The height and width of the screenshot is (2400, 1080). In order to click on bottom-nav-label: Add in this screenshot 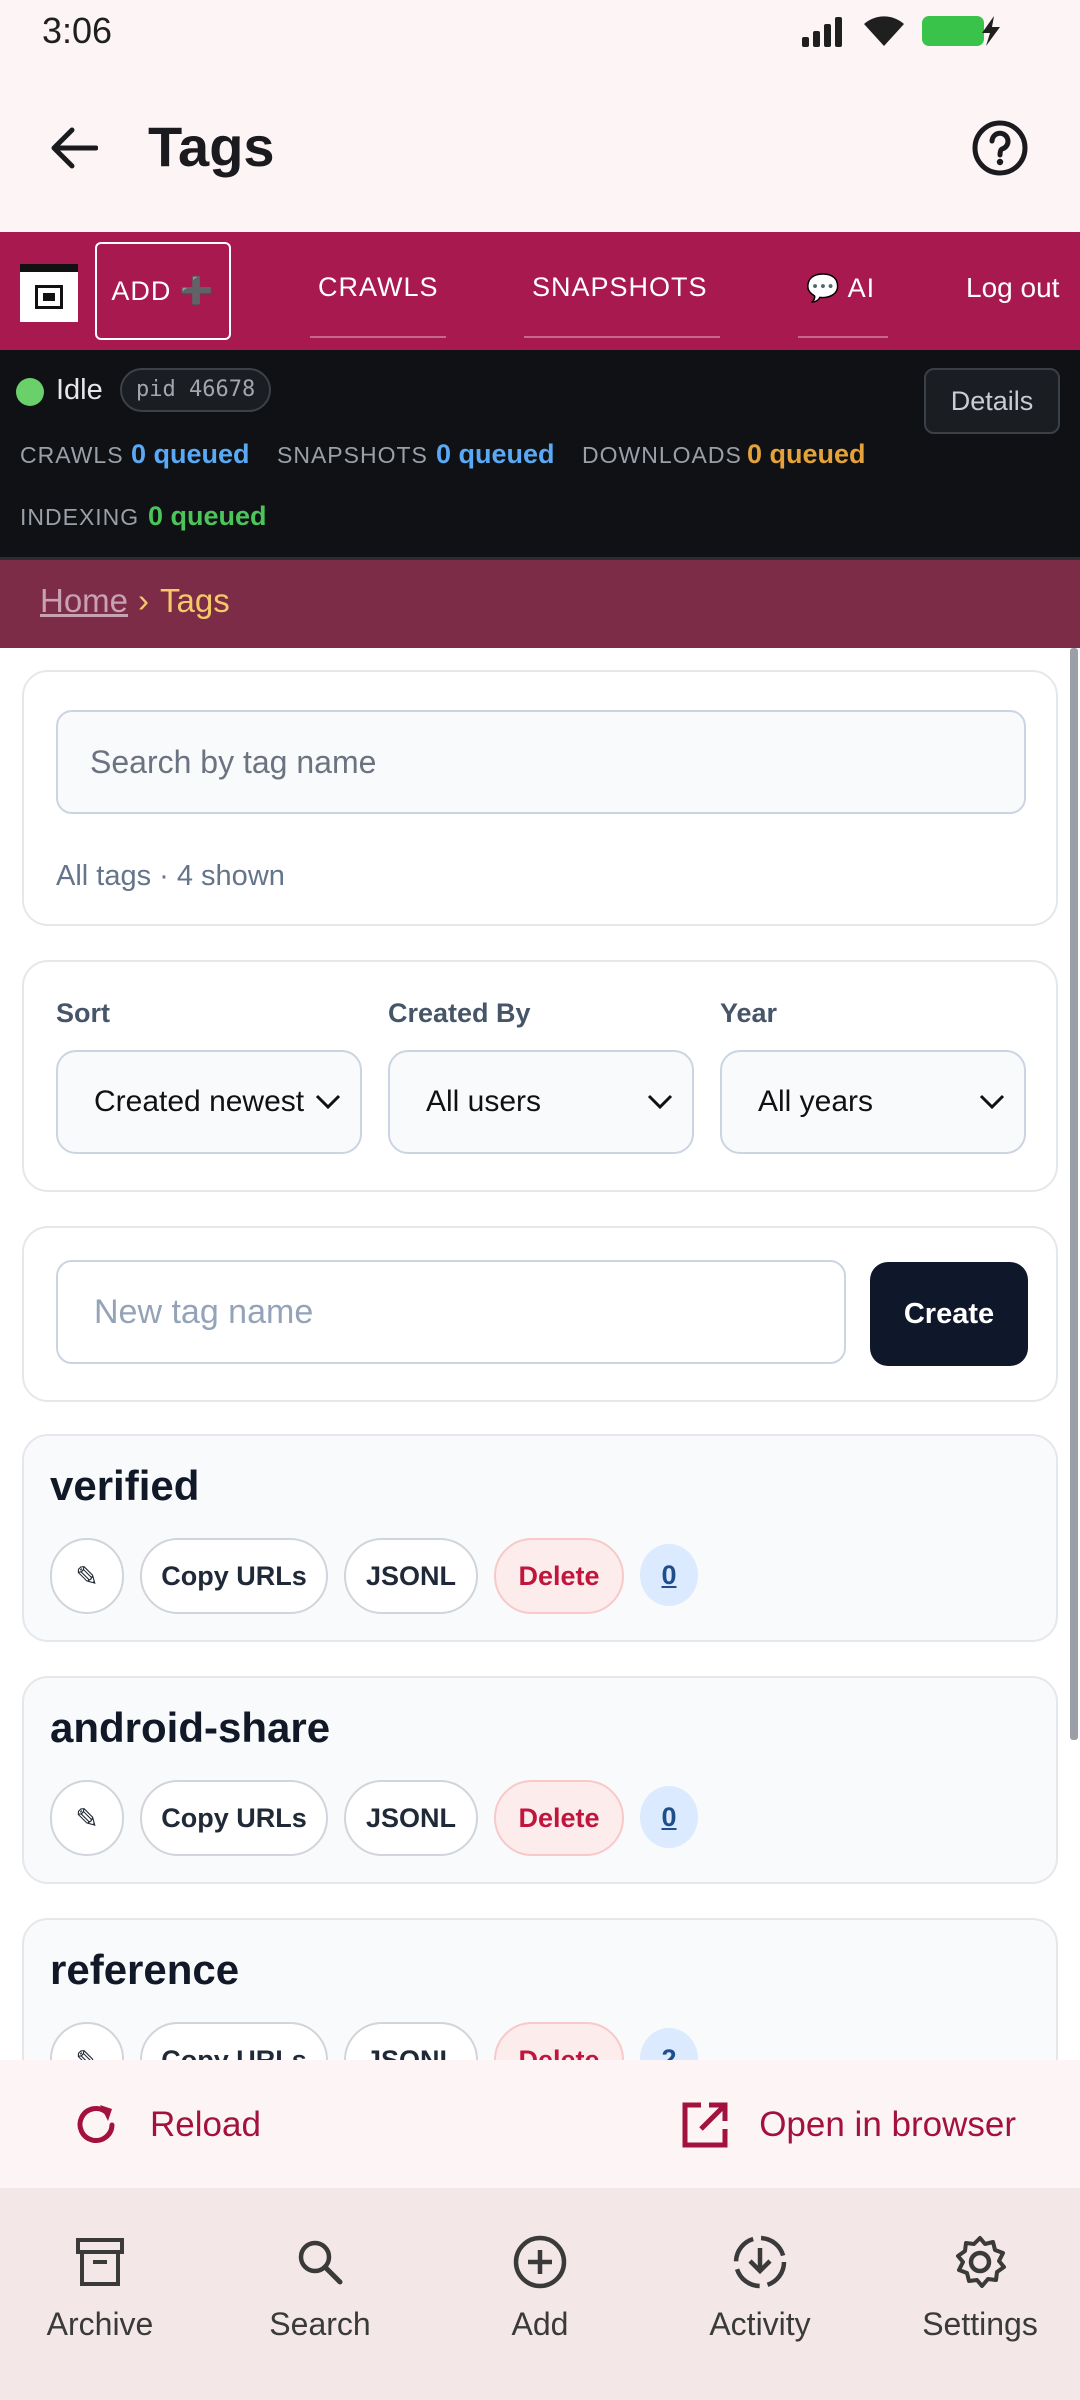, I will do `click(540, 2324)`.